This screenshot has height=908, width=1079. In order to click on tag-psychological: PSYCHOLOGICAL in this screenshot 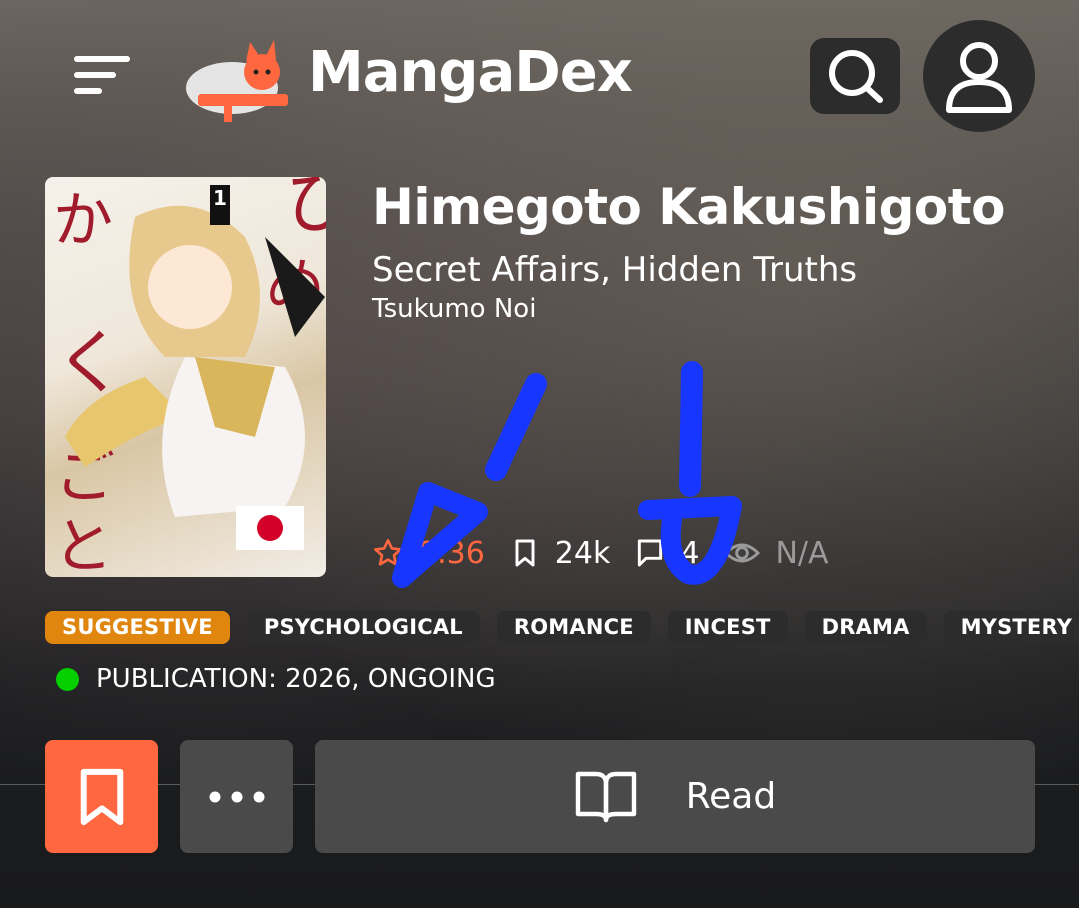, I will do `click(363, 627)`.